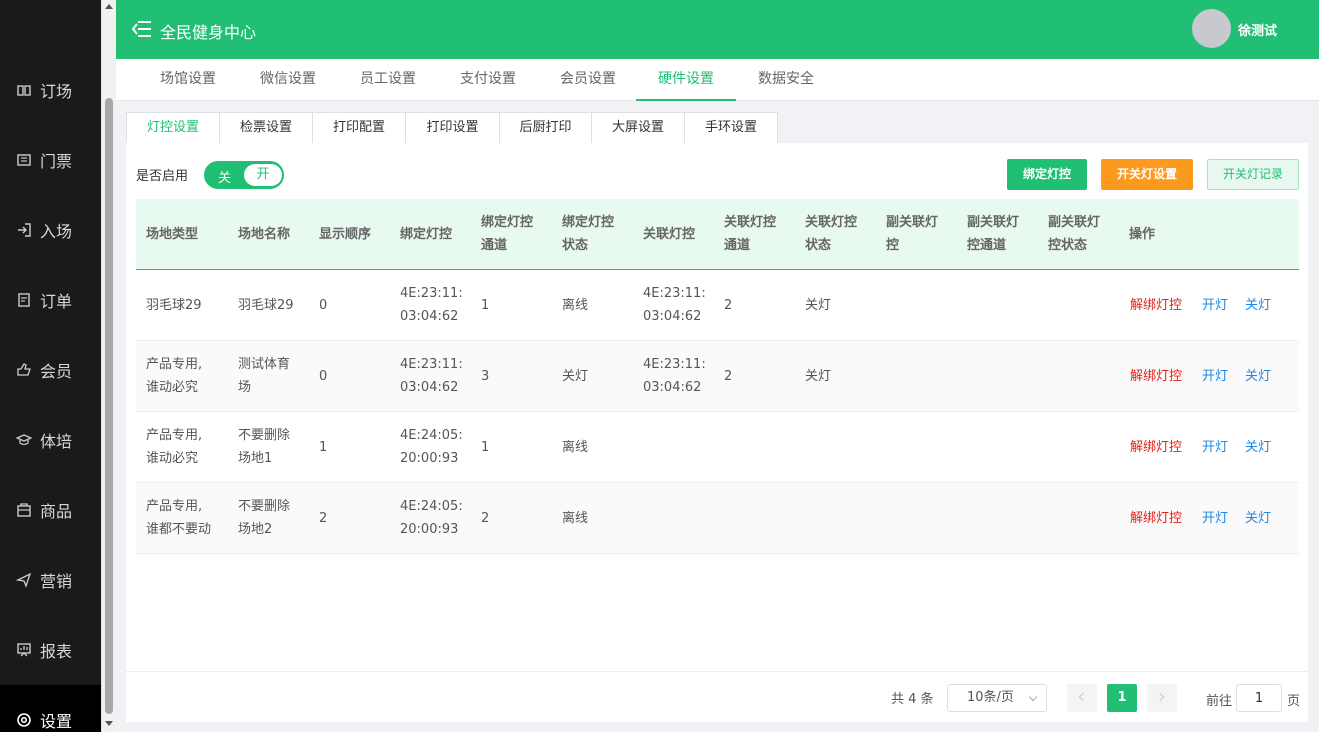 This screenshot has width=1319, height=732. What do you see at coordinates (323, 305) in the screenshot?
I see `cell-display-order: 0` at bounding box center [323, 305].